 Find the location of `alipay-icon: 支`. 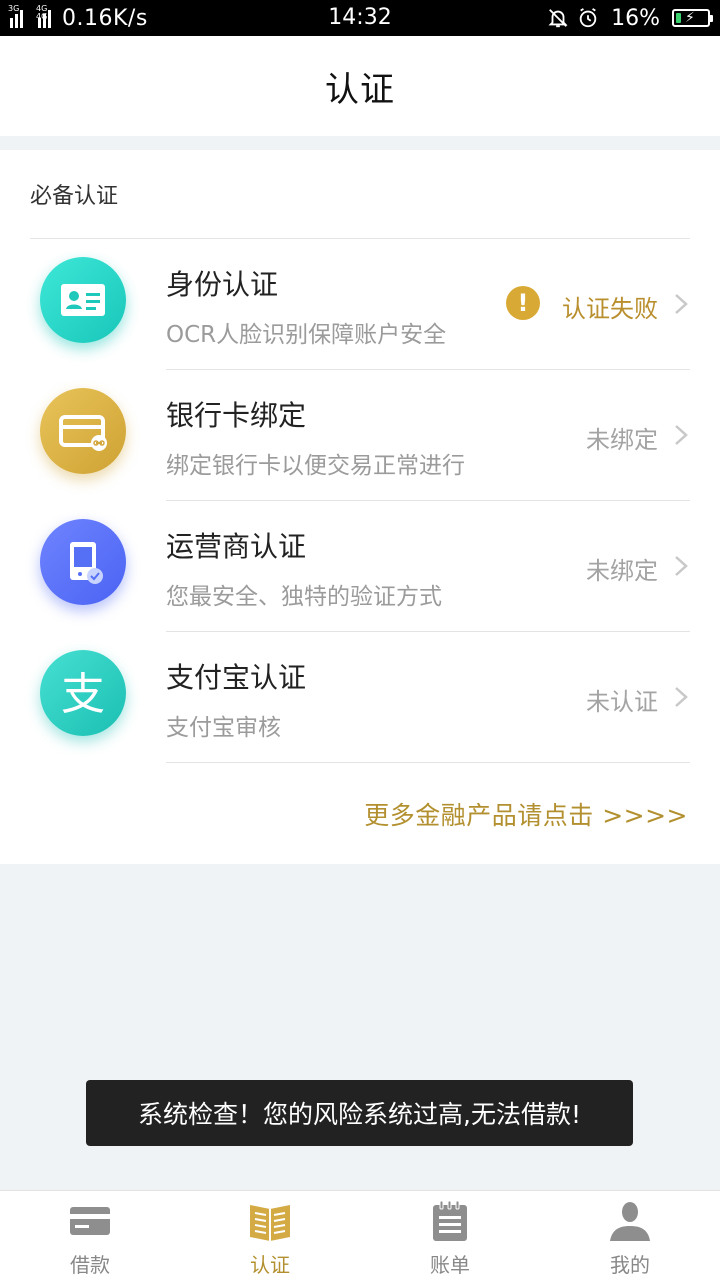

alipay-icon: 支 is located at coordinates (83, 693).